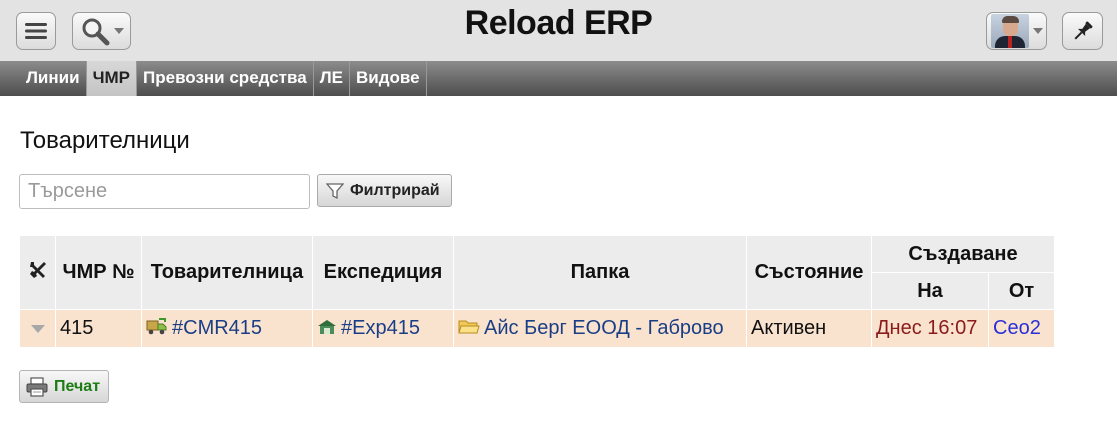  I want to click on created-header: Създаване, so click(963, 254).